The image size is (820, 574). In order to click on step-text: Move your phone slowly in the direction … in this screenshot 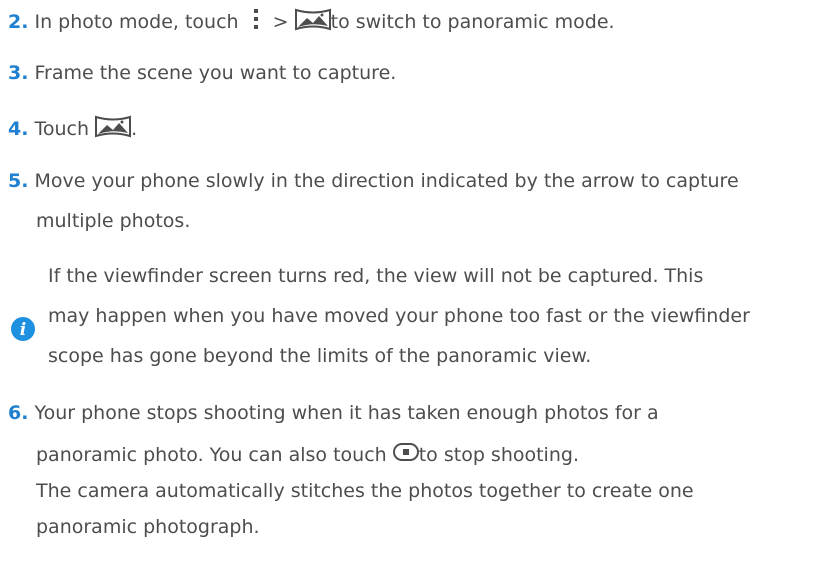, I will do `click(383, 181)`.